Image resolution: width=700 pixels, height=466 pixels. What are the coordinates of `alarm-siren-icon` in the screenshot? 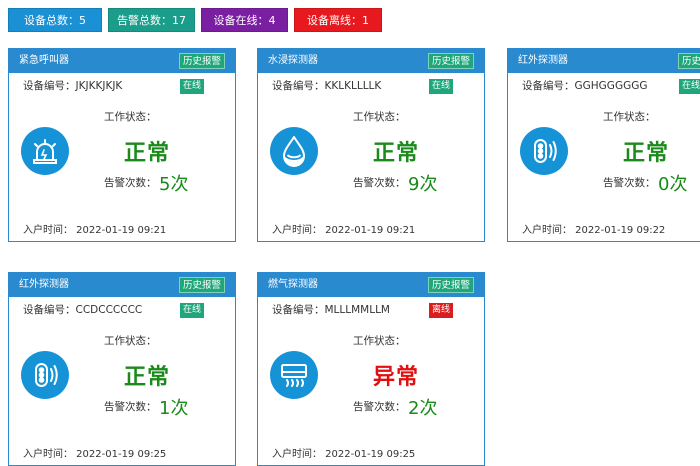 It's located at (45, 151).